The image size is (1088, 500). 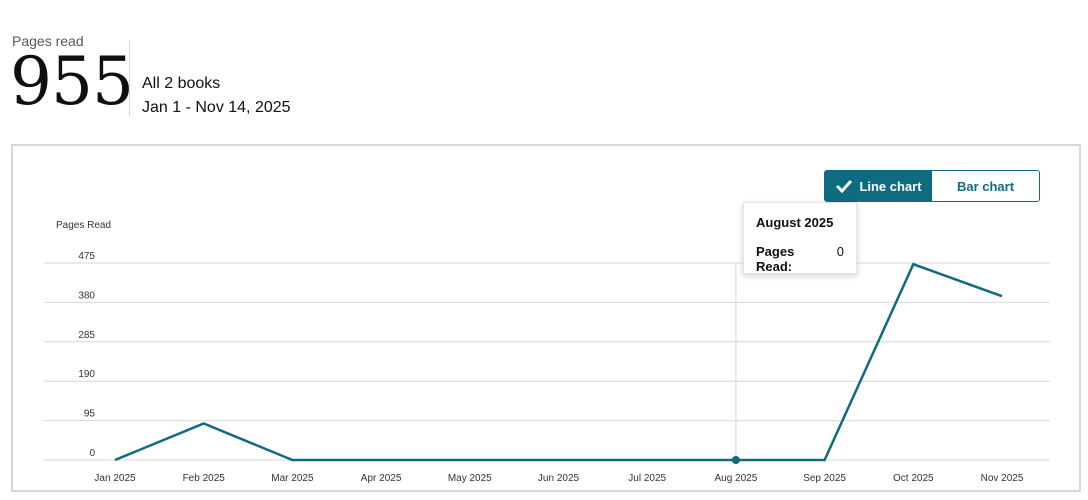 I want to click on y-tick-labels: 0 95 190 285 380 475, so click(x=86, y=355).